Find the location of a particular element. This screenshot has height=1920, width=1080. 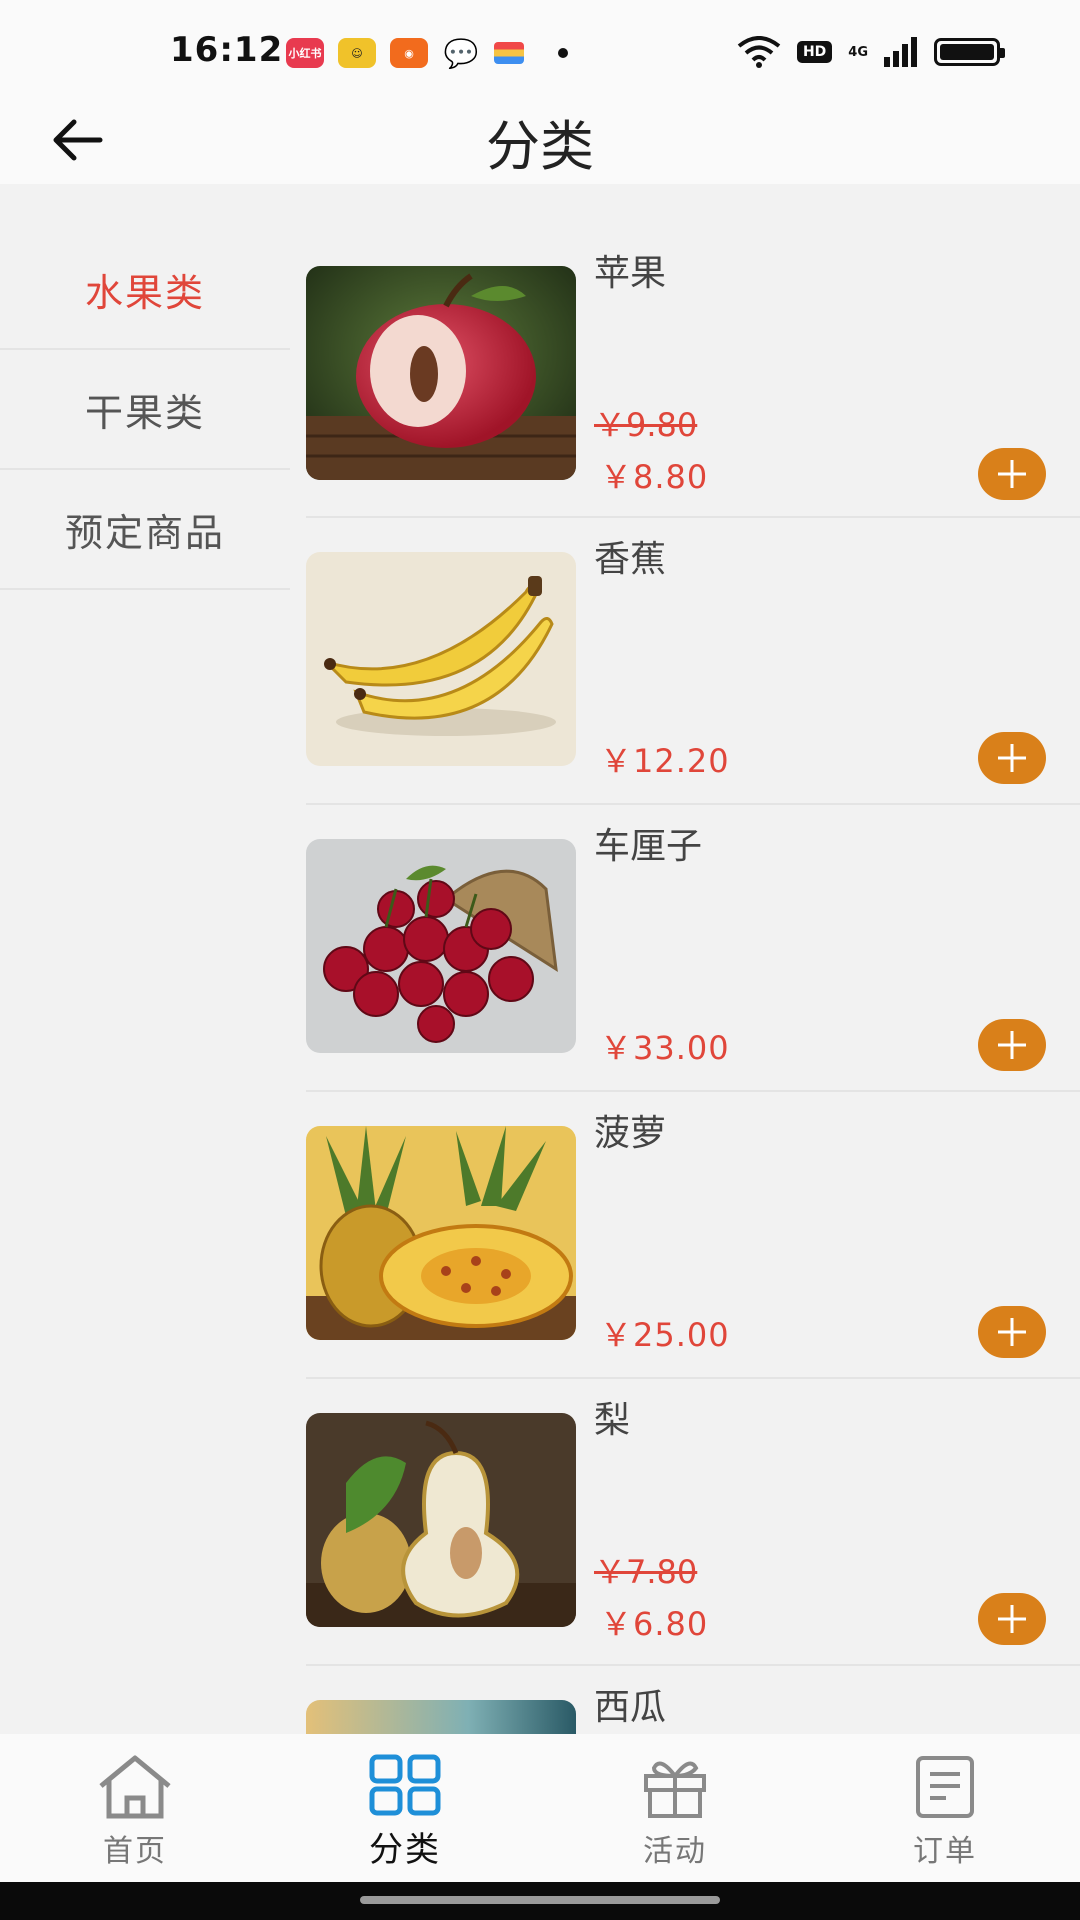

status-bar: 16:12 小红书 ☺ ◉ 💬 HD 4G is located at coordinates (540, 50).